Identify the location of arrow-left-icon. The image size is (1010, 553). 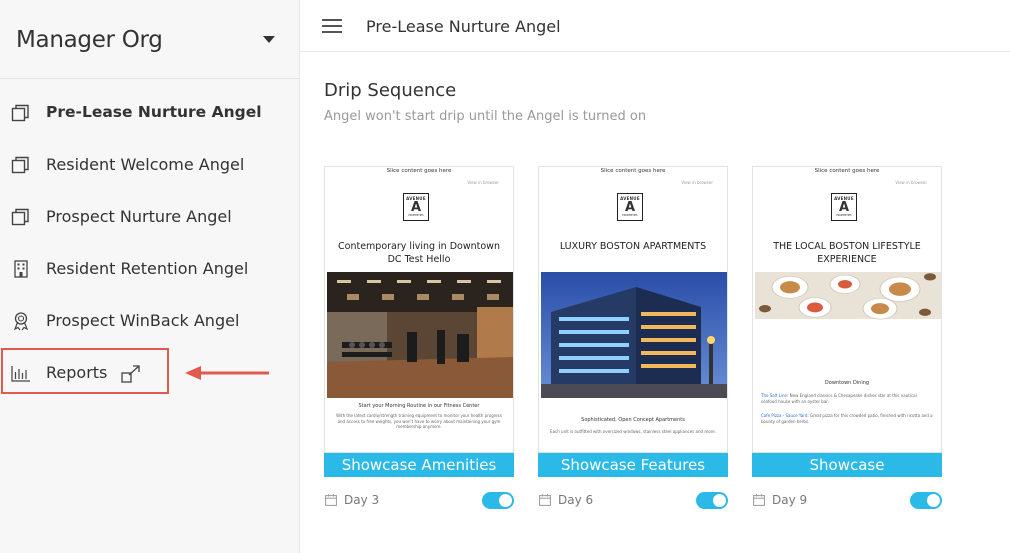
(227, 373).